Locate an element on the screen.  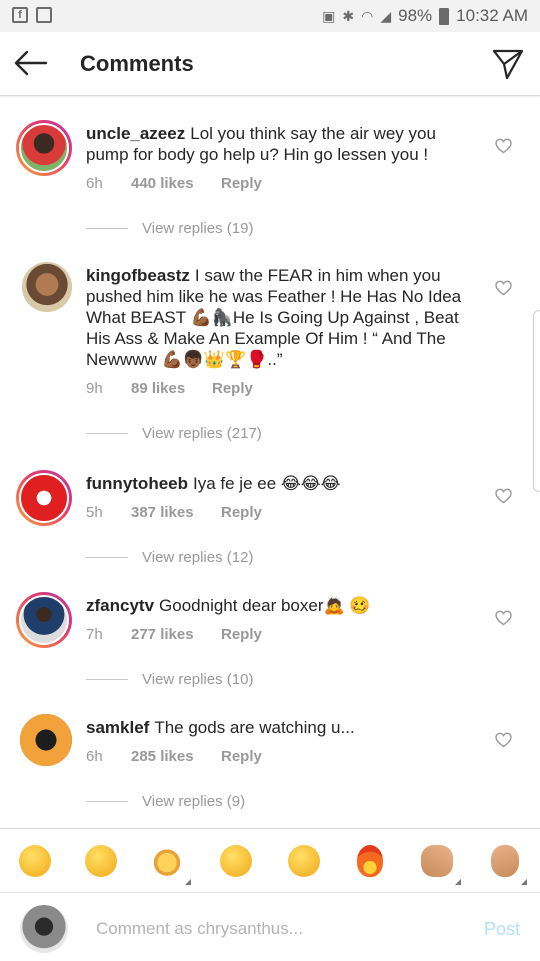
scroll-handle is located at coordinates (536, 401).